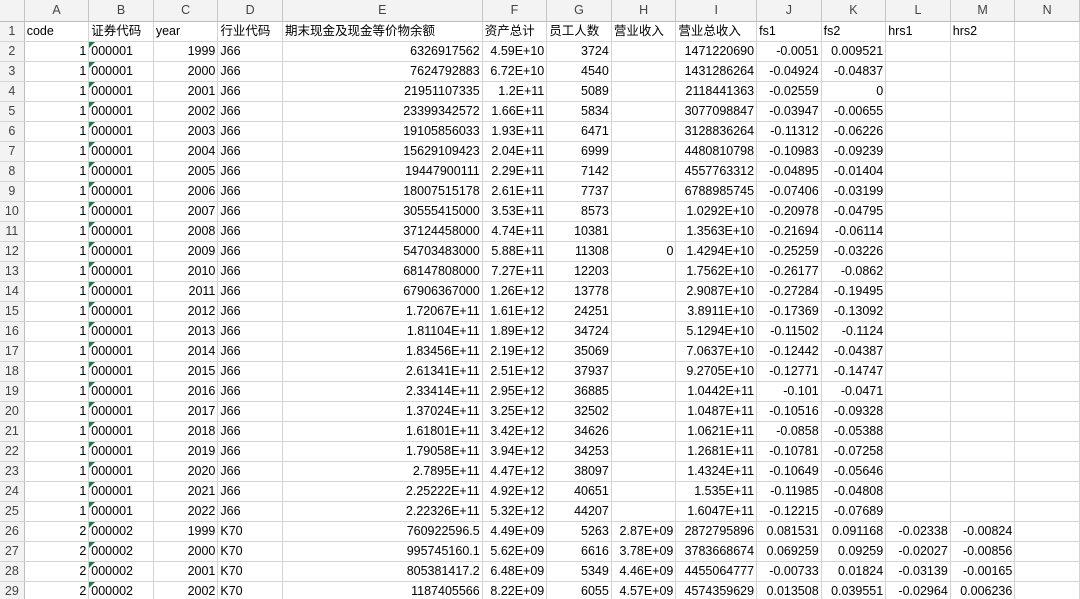 The width and height of the screenshot is (1080, 599). Describe the element at coordinates (579, 571) in the screenshot. I see `cell-g: 5349` at that location.